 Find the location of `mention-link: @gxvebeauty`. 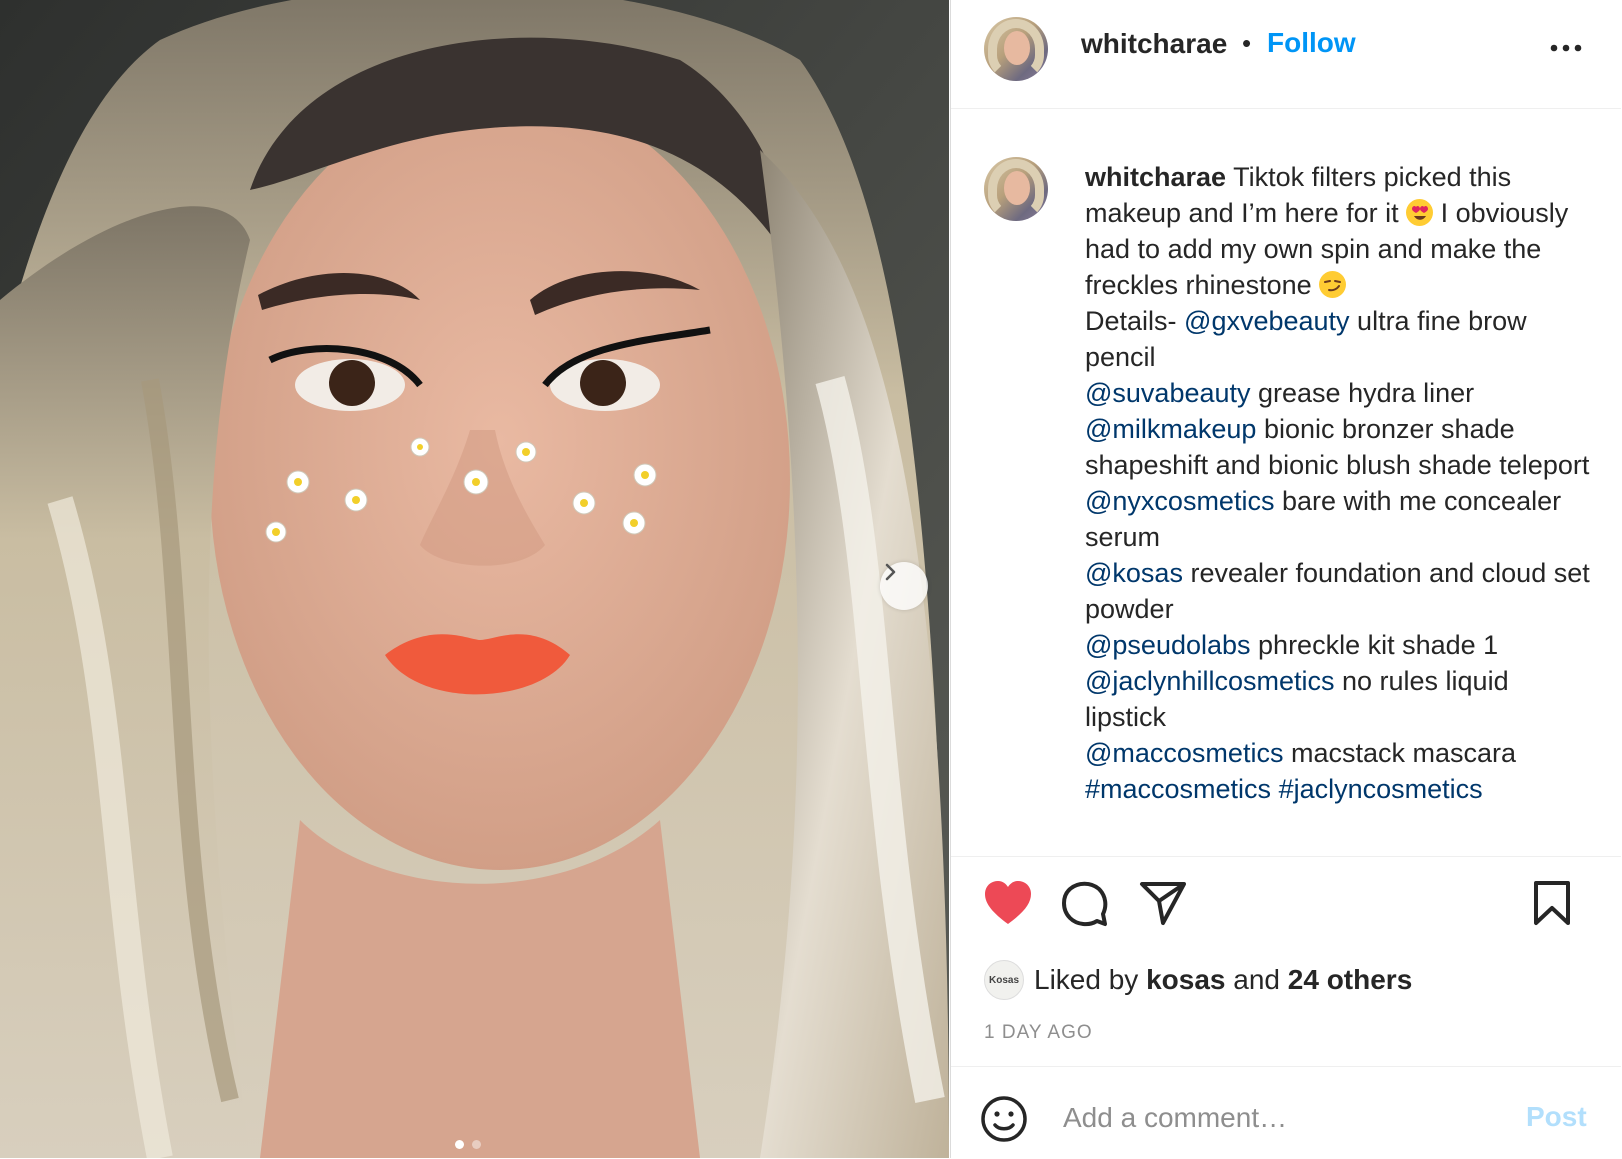

mention-link: @gxvebeauty is located at coordinates (1267, 321).